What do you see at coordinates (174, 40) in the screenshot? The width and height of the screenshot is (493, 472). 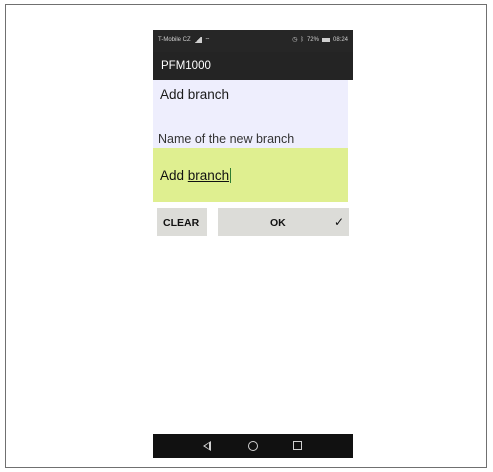 I see `carrier-label: T-Mobile CZ` at bounding box center [174, 40].